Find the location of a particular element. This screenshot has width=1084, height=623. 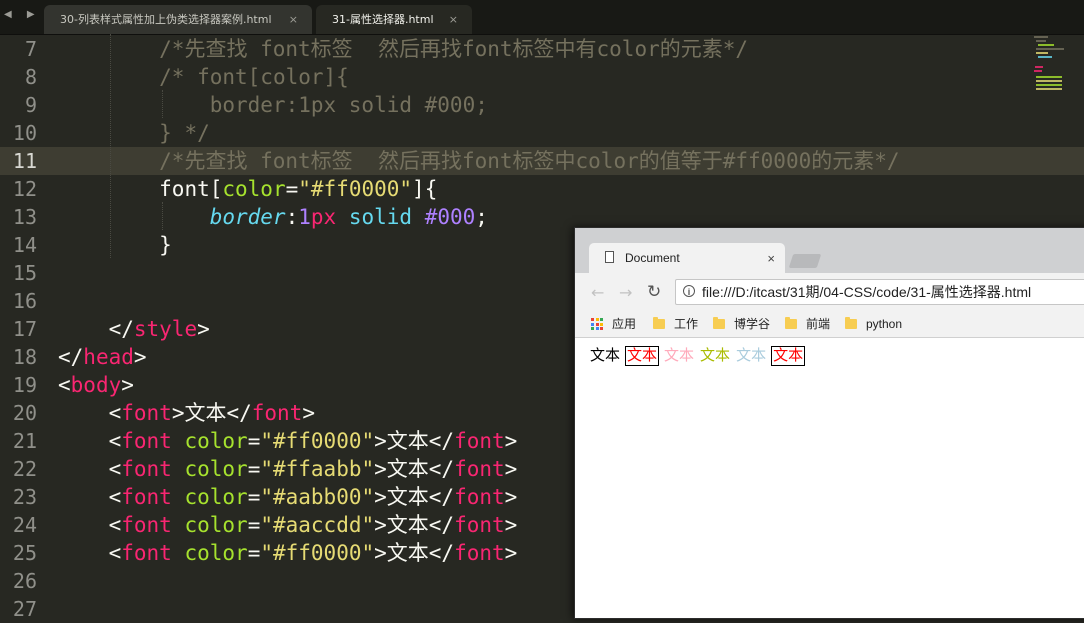

code-line: <font color="#aaccdd">文本</font> is located at coordinates (288, 525).